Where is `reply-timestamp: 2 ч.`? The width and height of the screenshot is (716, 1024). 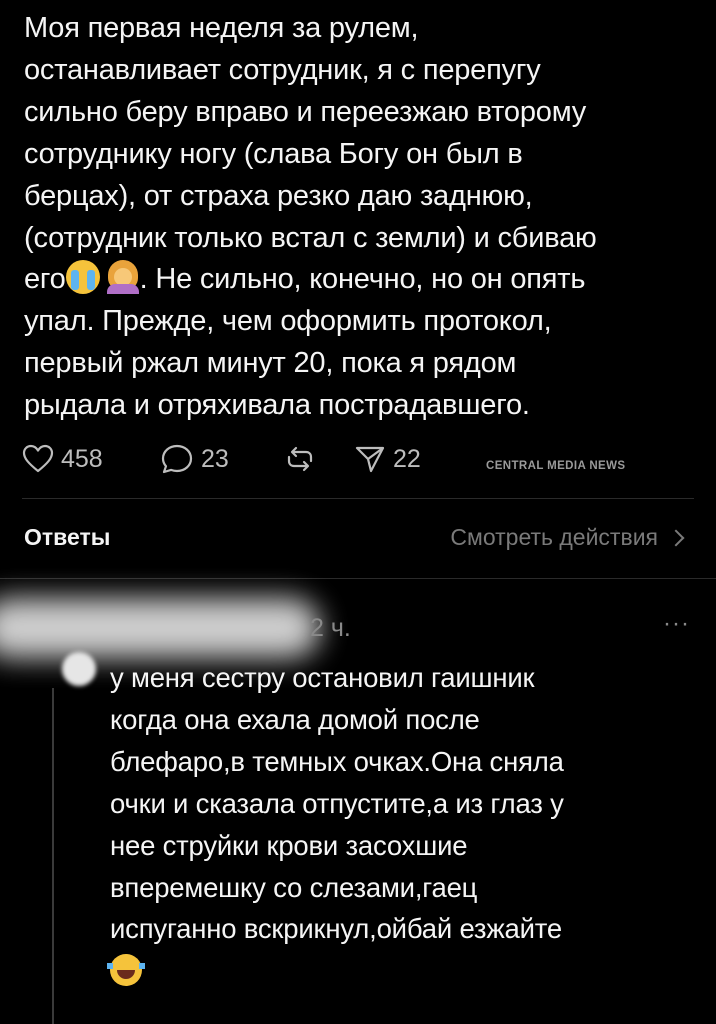 reply-timestamp: 2 ч. is located at coordinates (330, 628).